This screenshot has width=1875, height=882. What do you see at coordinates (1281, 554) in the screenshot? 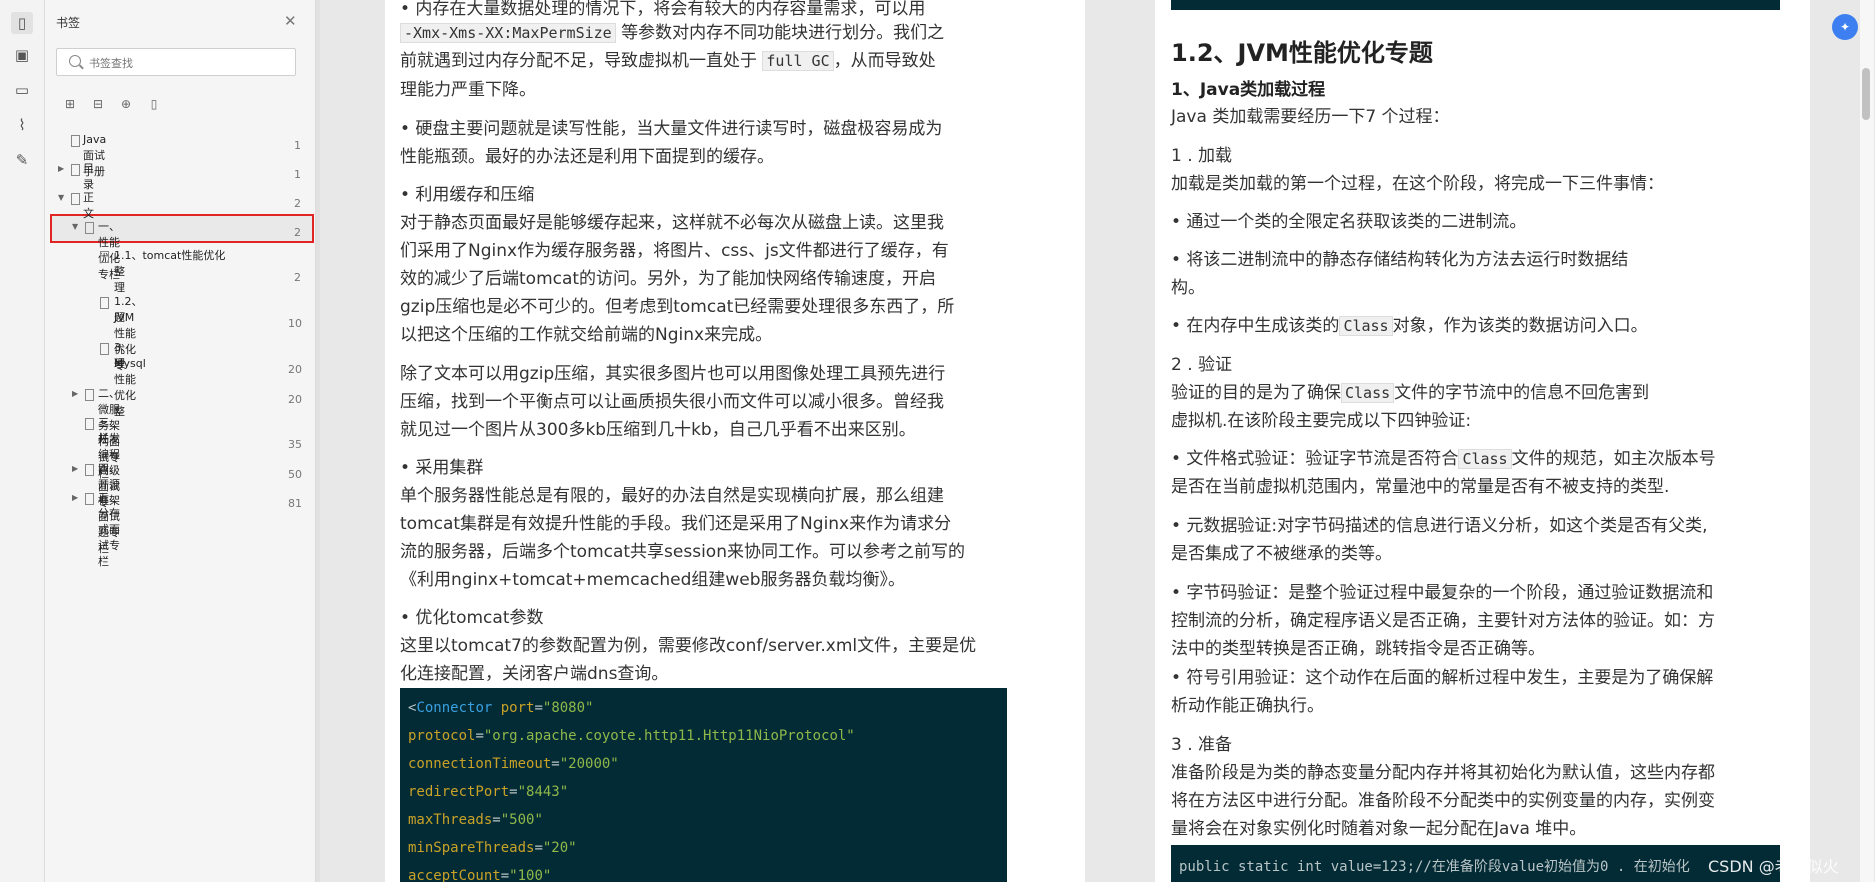
I see `paragraph-line: 是否集成了不被继承的类等。` at bounding box center [1281, 554].